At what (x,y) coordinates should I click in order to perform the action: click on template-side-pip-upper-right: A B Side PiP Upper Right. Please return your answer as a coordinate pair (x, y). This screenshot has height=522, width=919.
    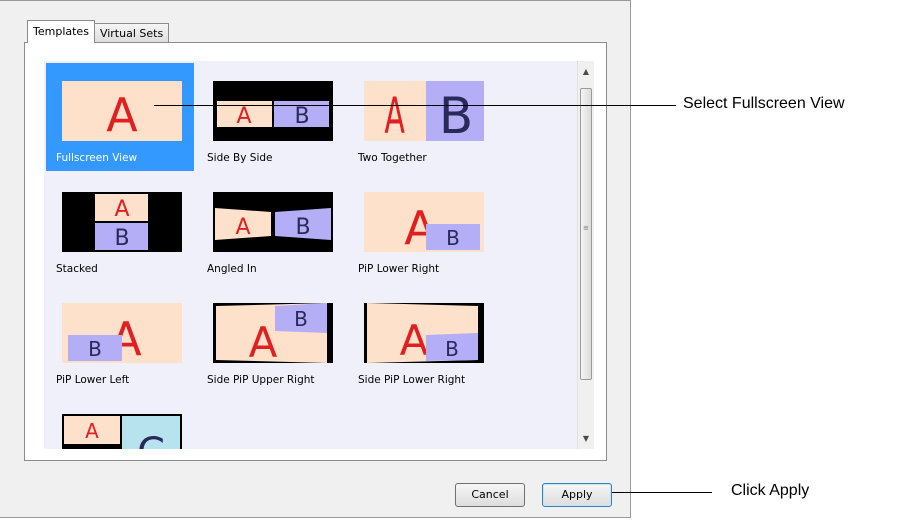
    Looking at the image, I should click on (271, 339).